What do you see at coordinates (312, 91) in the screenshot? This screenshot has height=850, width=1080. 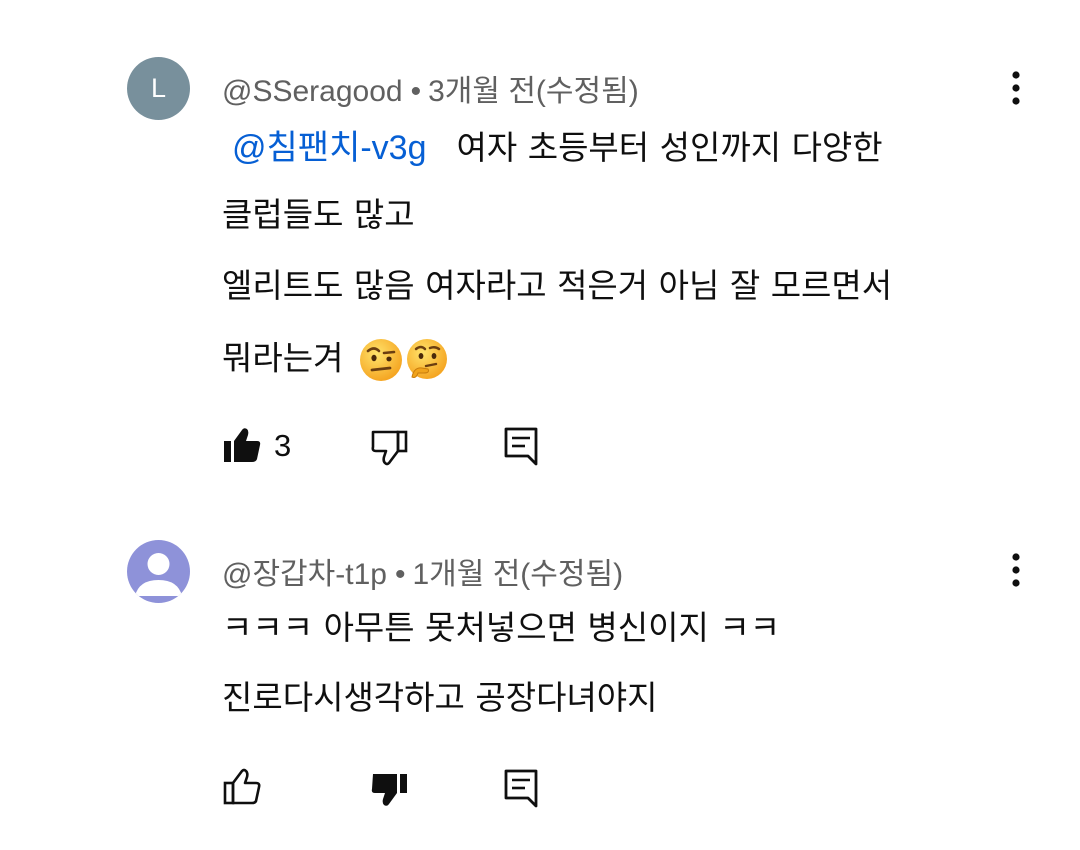 I see `author-name: @SSeragood` at bounding box center [312, 91].